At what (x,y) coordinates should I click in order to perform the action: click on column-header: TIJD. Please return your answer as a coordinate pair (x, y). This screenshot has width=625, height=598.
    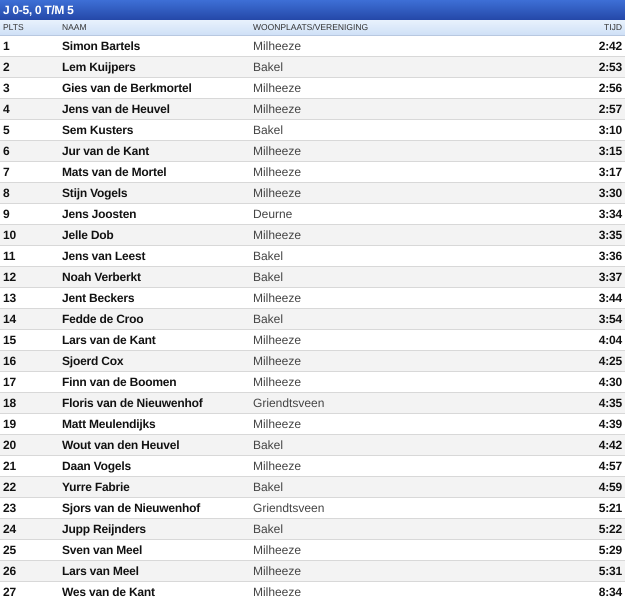
    Looking at the image, I should click on (585, 28).